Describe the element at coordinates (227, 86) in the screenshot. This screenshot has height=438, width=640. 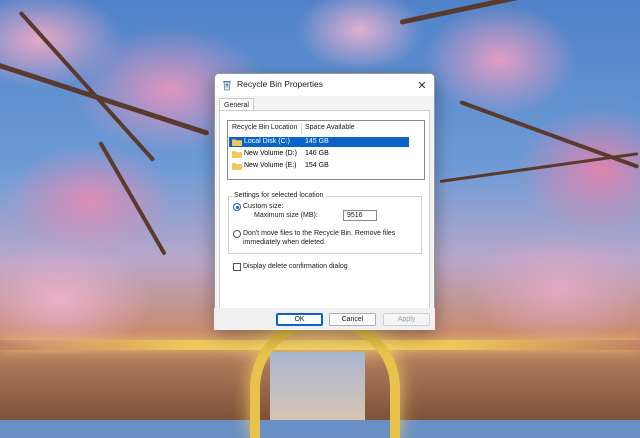
I see `recycle-bin-icon` at that location.